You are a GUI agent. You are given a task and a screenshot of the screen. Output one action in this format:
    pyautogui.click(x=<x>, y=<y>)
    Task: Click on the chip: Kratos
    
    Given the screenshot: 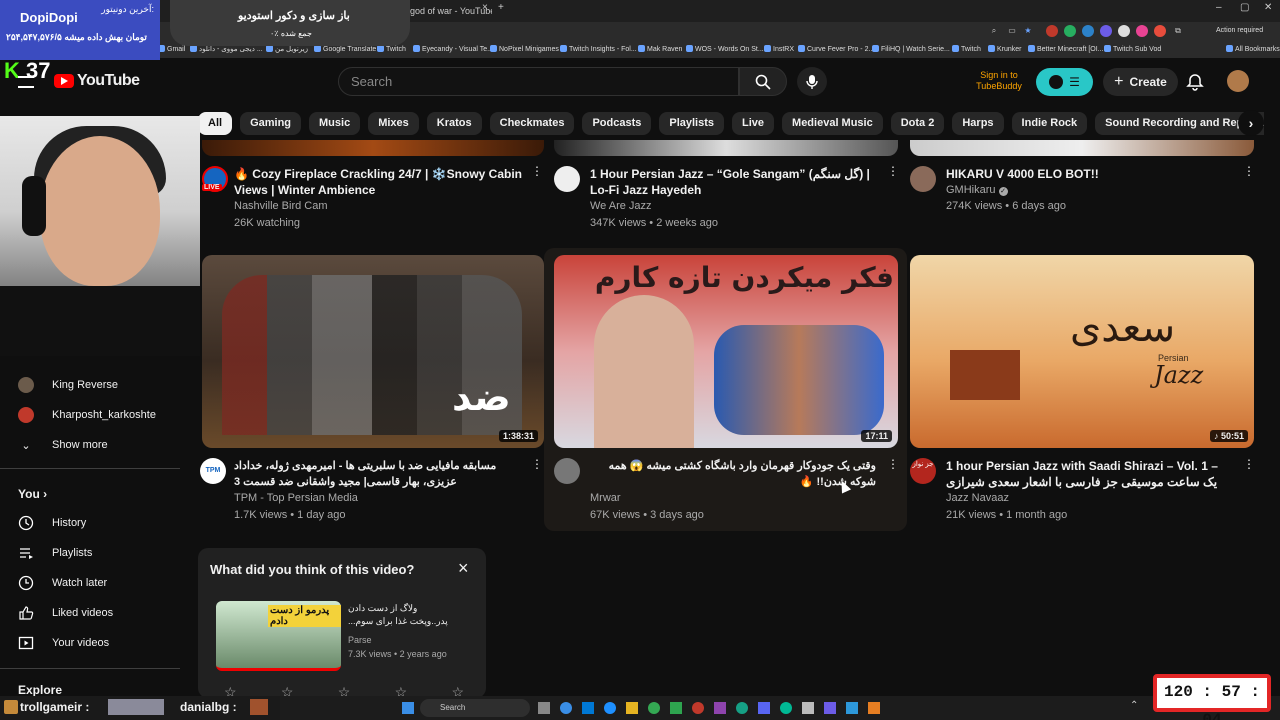 What is the action you would take?
    pyautogui.click(x=454, y=123)
    